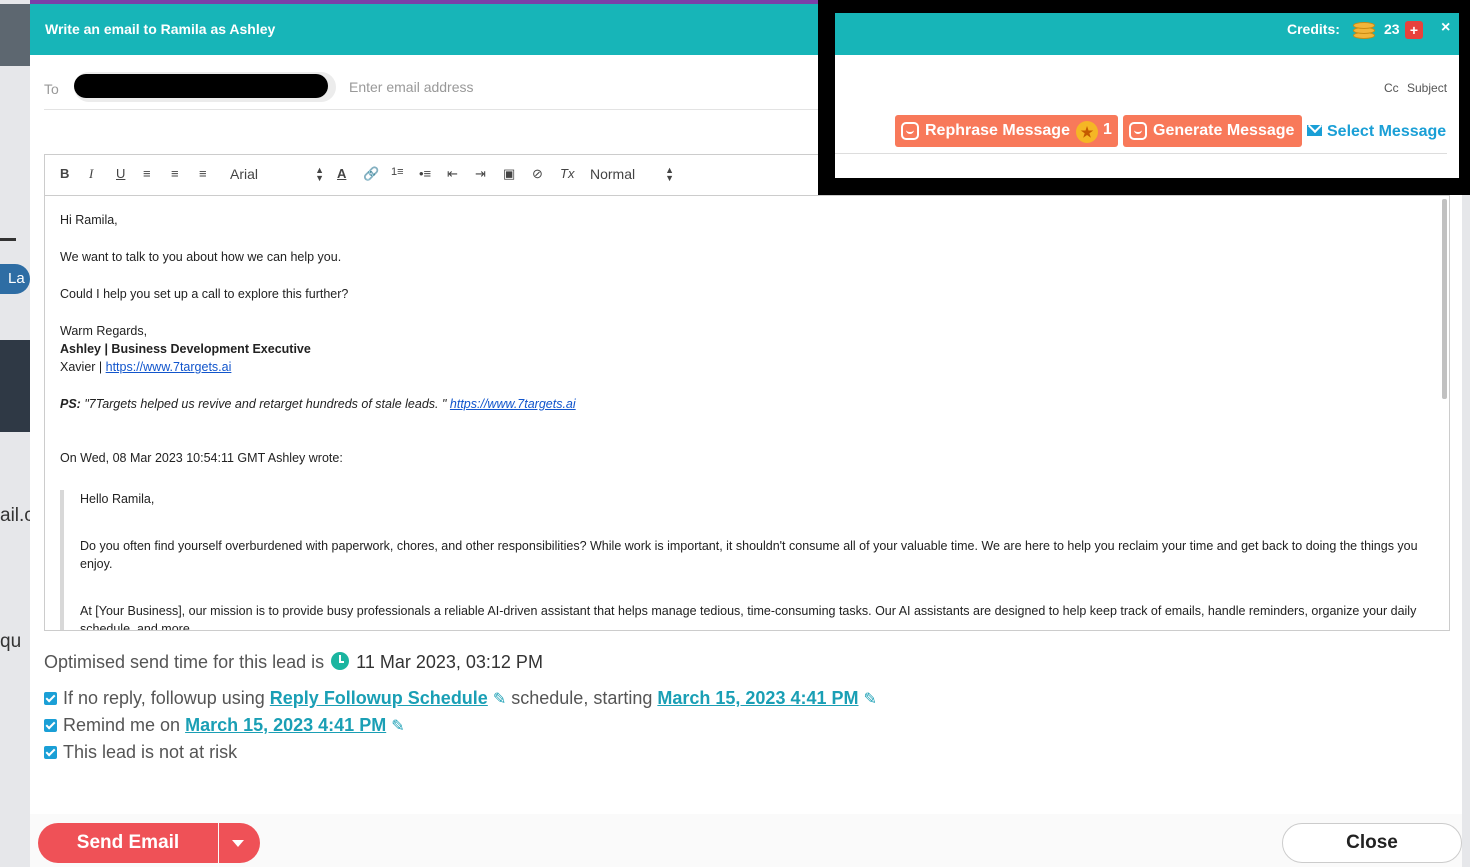 This screenshot has width=1470, height=867. I want to click on followup-middle: schedule, starting, so click(582, 698).